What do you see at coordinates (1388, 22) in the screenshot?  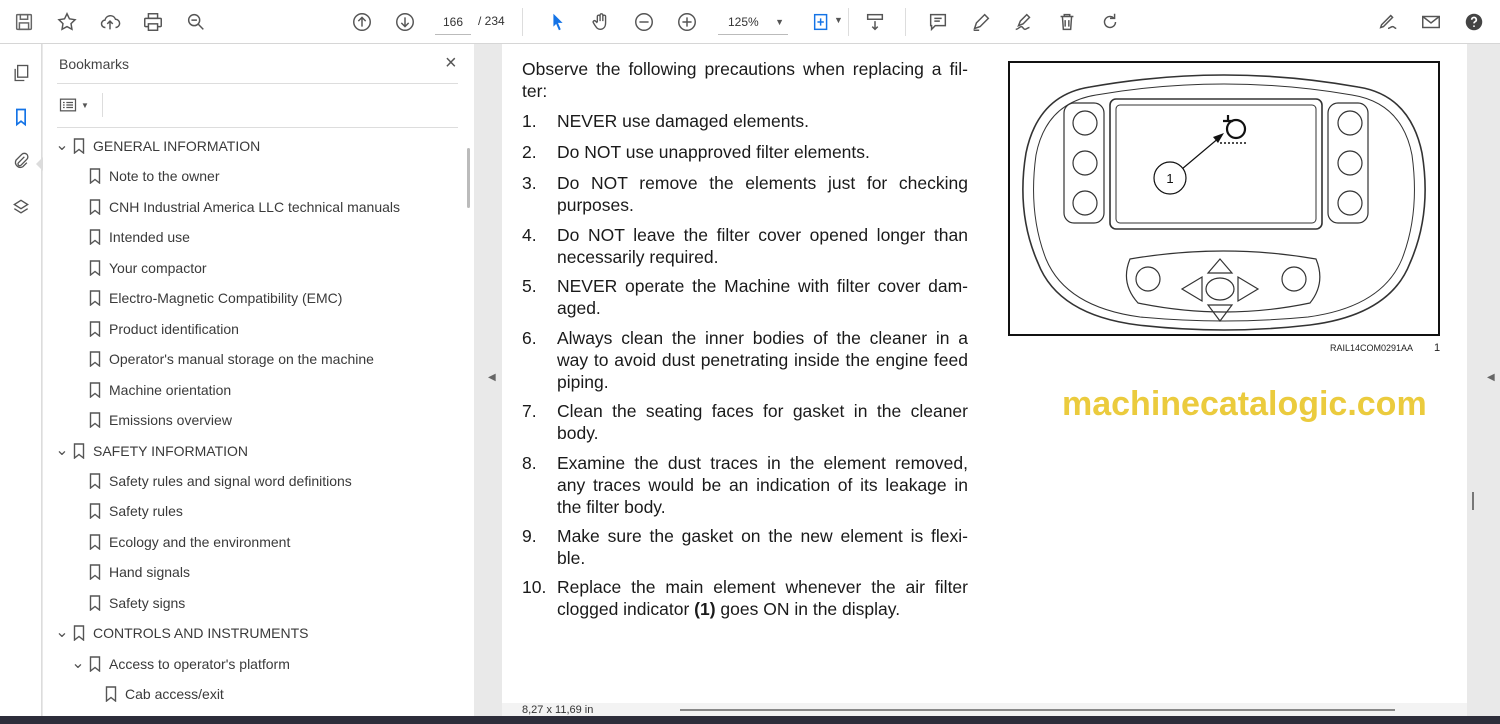 I see `fill-sign-icon` at bounding box center [1388, 22].